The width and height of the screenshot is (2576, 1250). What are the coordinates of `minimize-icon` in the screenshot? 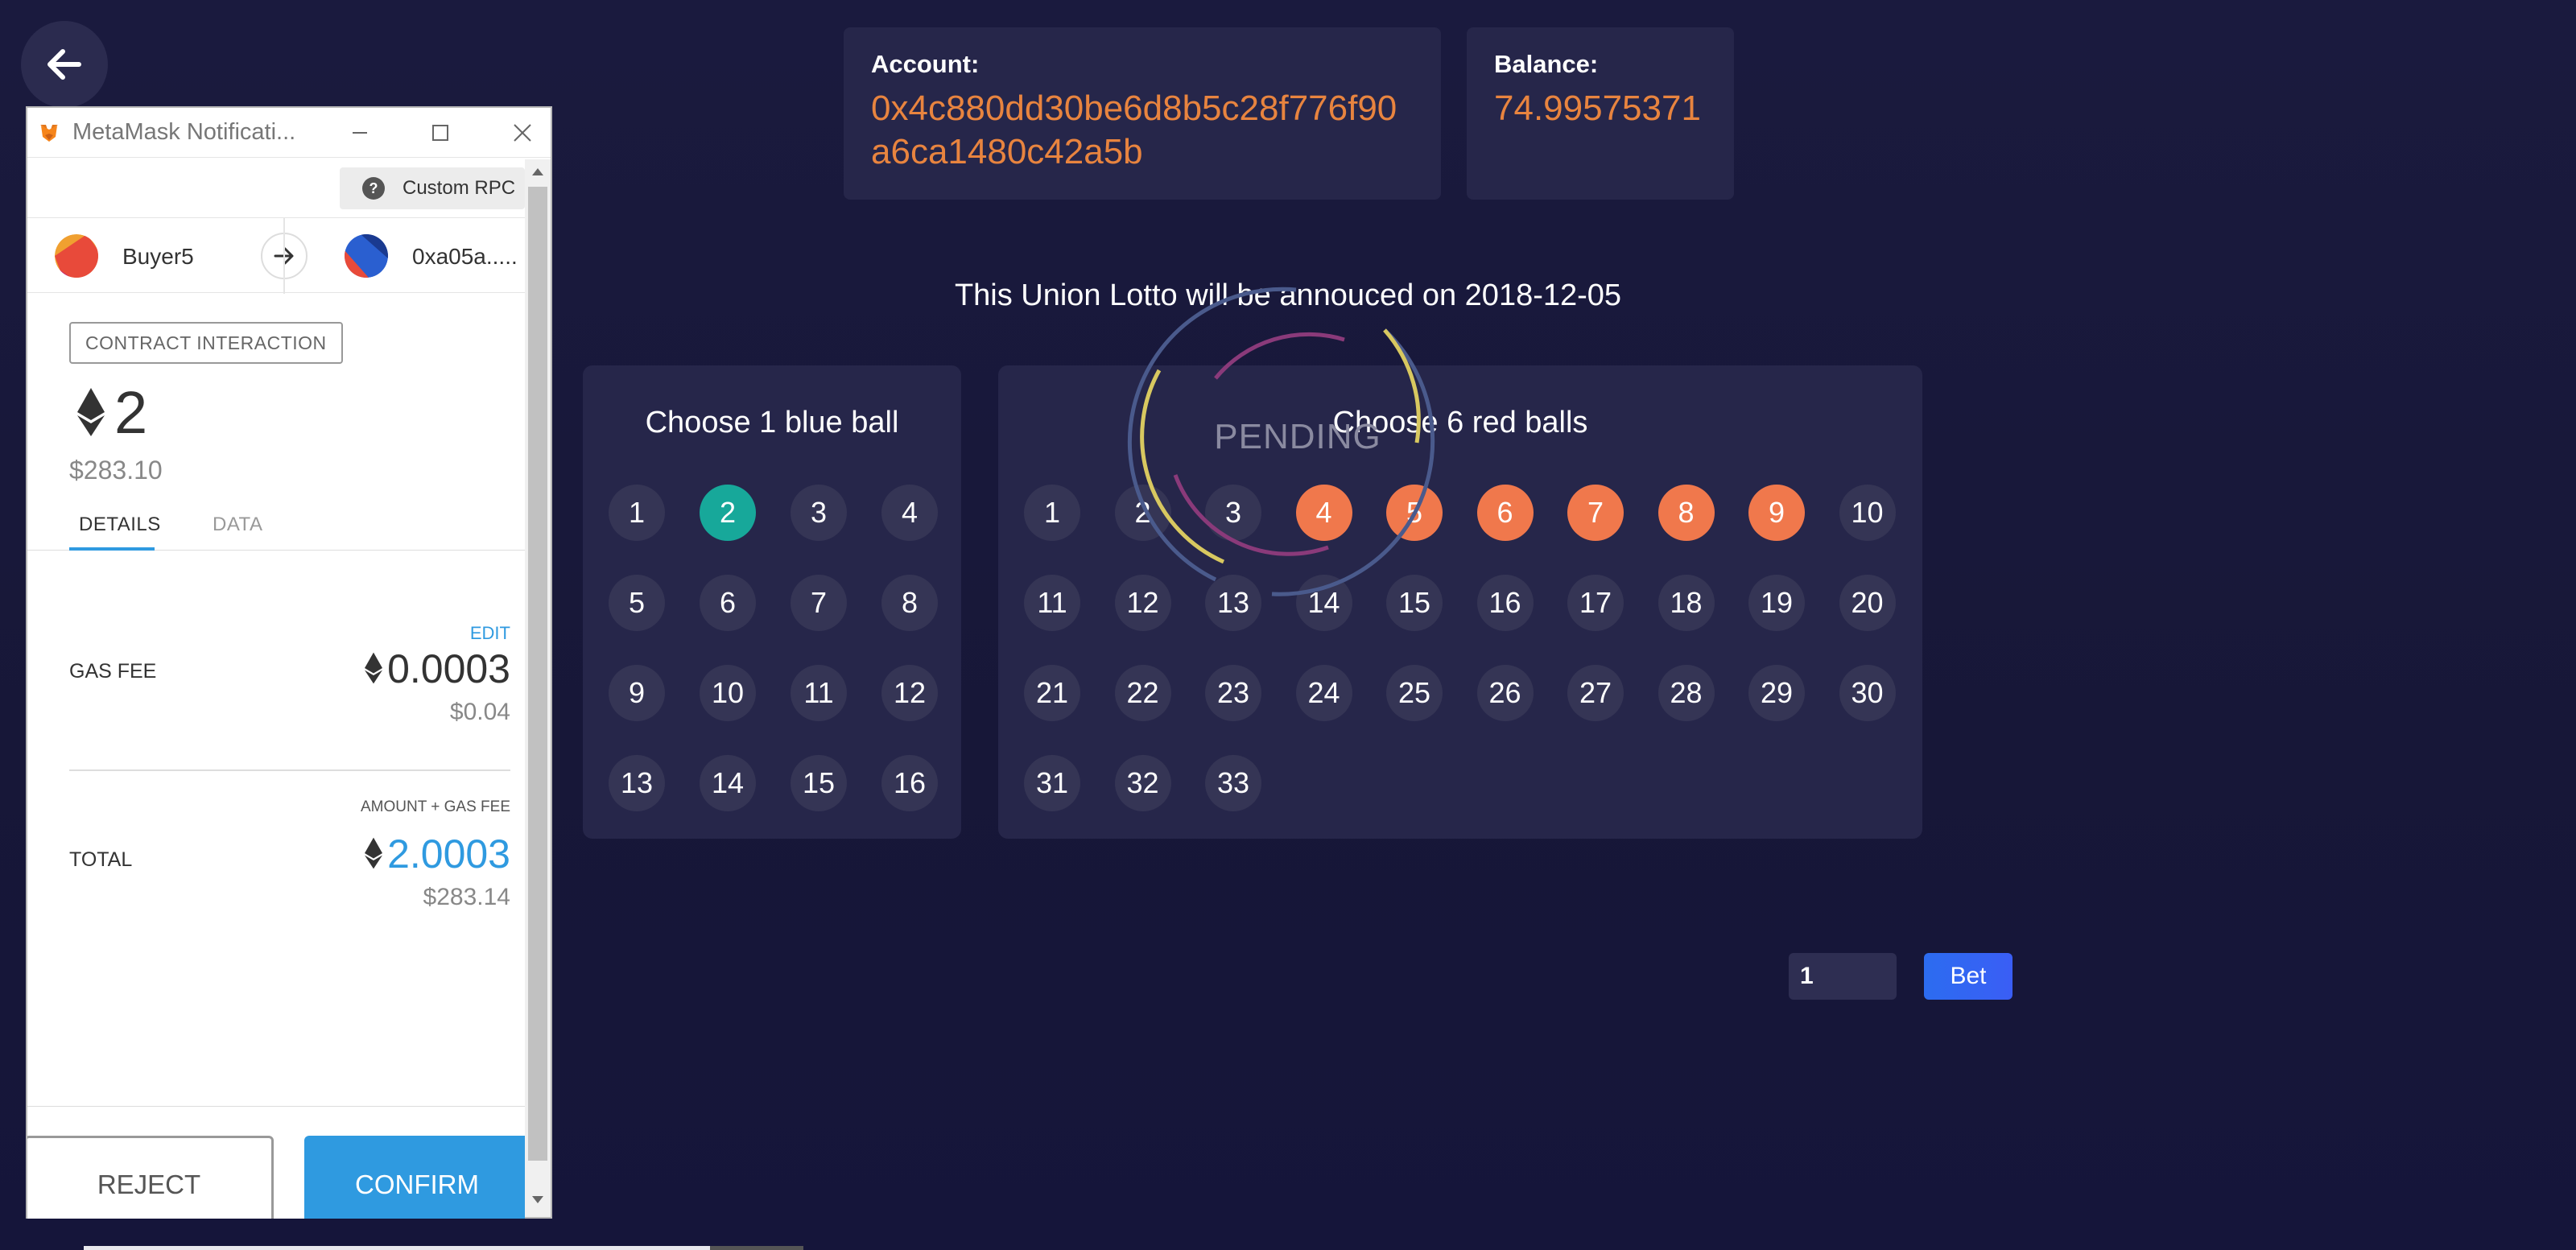 It's located at (360, 133).